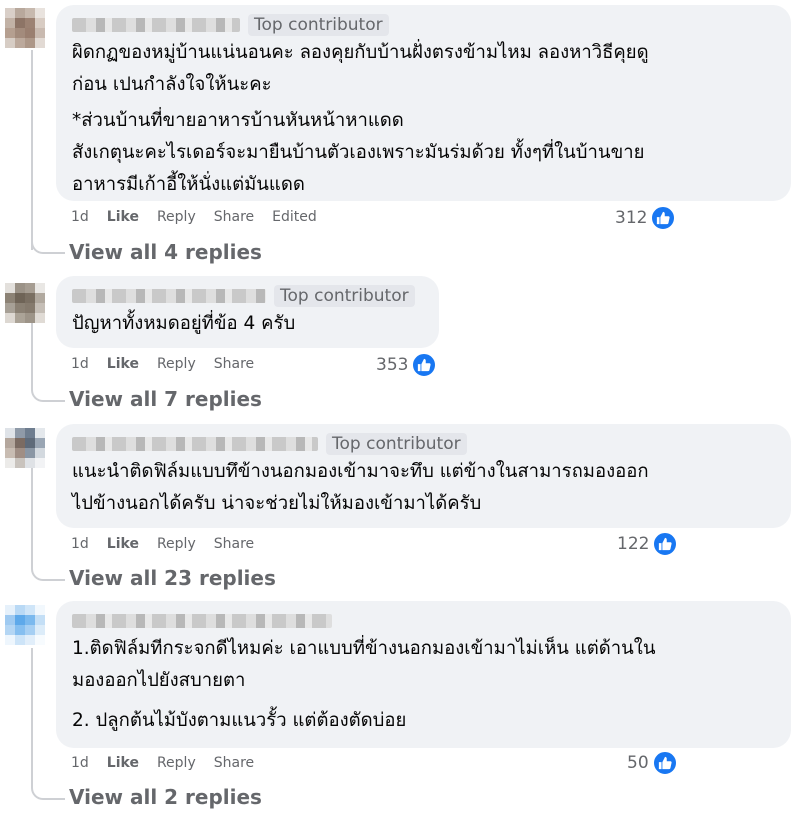 This screenshot has height=815, width=800. What do you see at coordinates (184, 323) in the screenshot?
I see `comment-text: ปัญหาทั้งหมดอยู่ที่ข้อ 4 ครับ` at bounding box center [184, 323].